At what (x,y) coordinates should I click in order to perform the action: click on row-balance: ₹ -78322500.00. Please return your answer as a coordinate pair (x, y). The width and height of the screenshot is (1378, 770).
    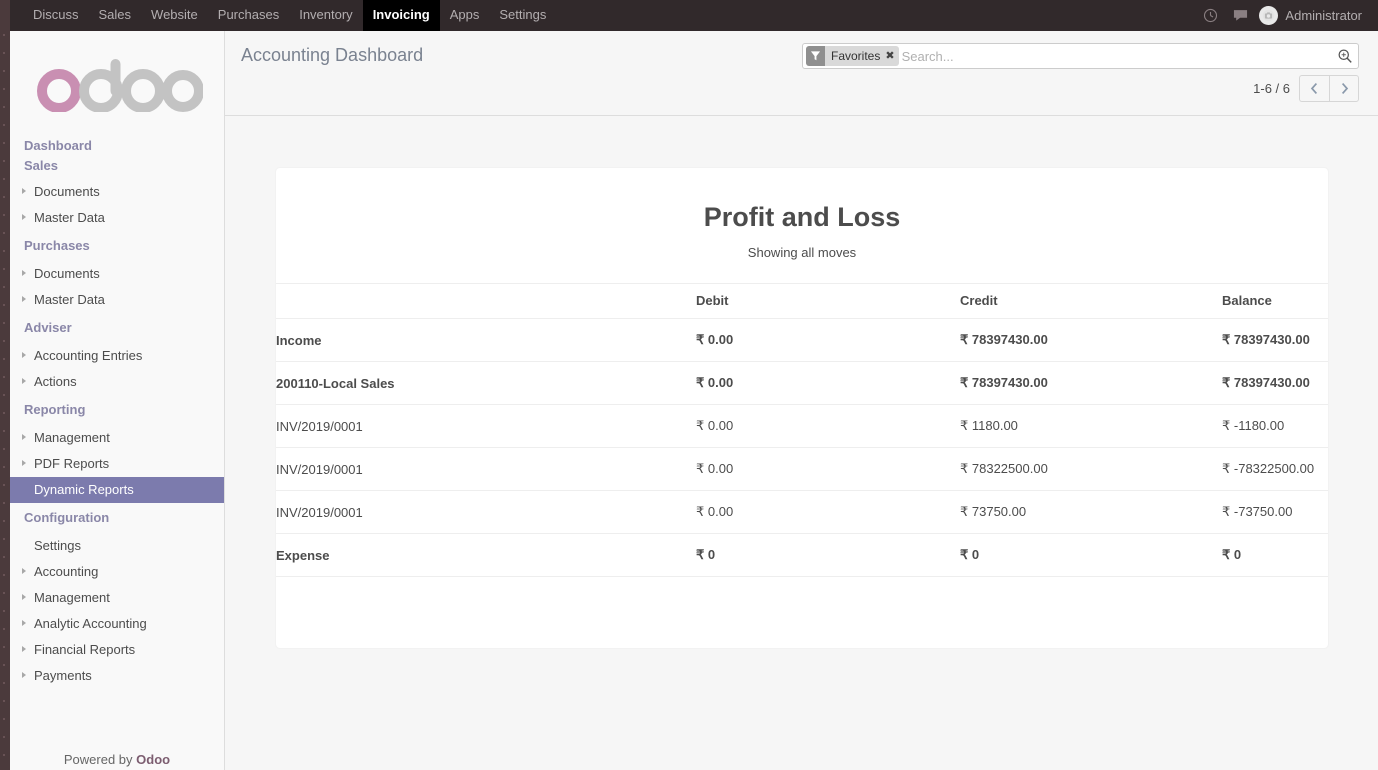
    Looking at the image, I should click on (1275, 469).